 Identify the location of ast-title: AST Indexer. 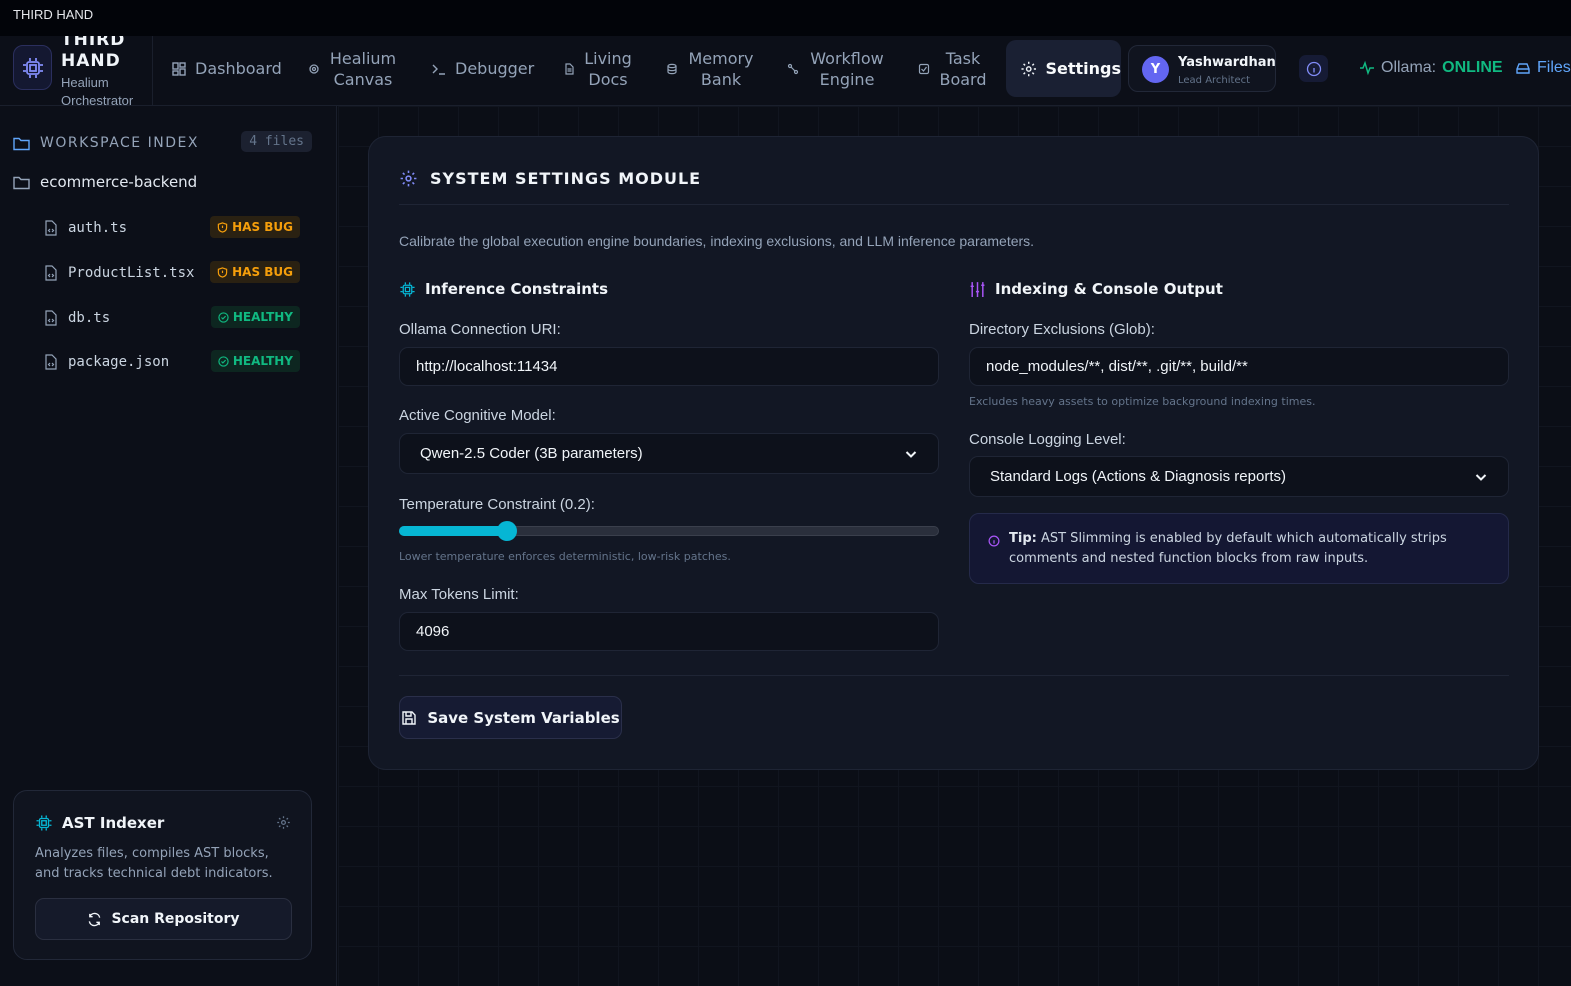
(99, 823).